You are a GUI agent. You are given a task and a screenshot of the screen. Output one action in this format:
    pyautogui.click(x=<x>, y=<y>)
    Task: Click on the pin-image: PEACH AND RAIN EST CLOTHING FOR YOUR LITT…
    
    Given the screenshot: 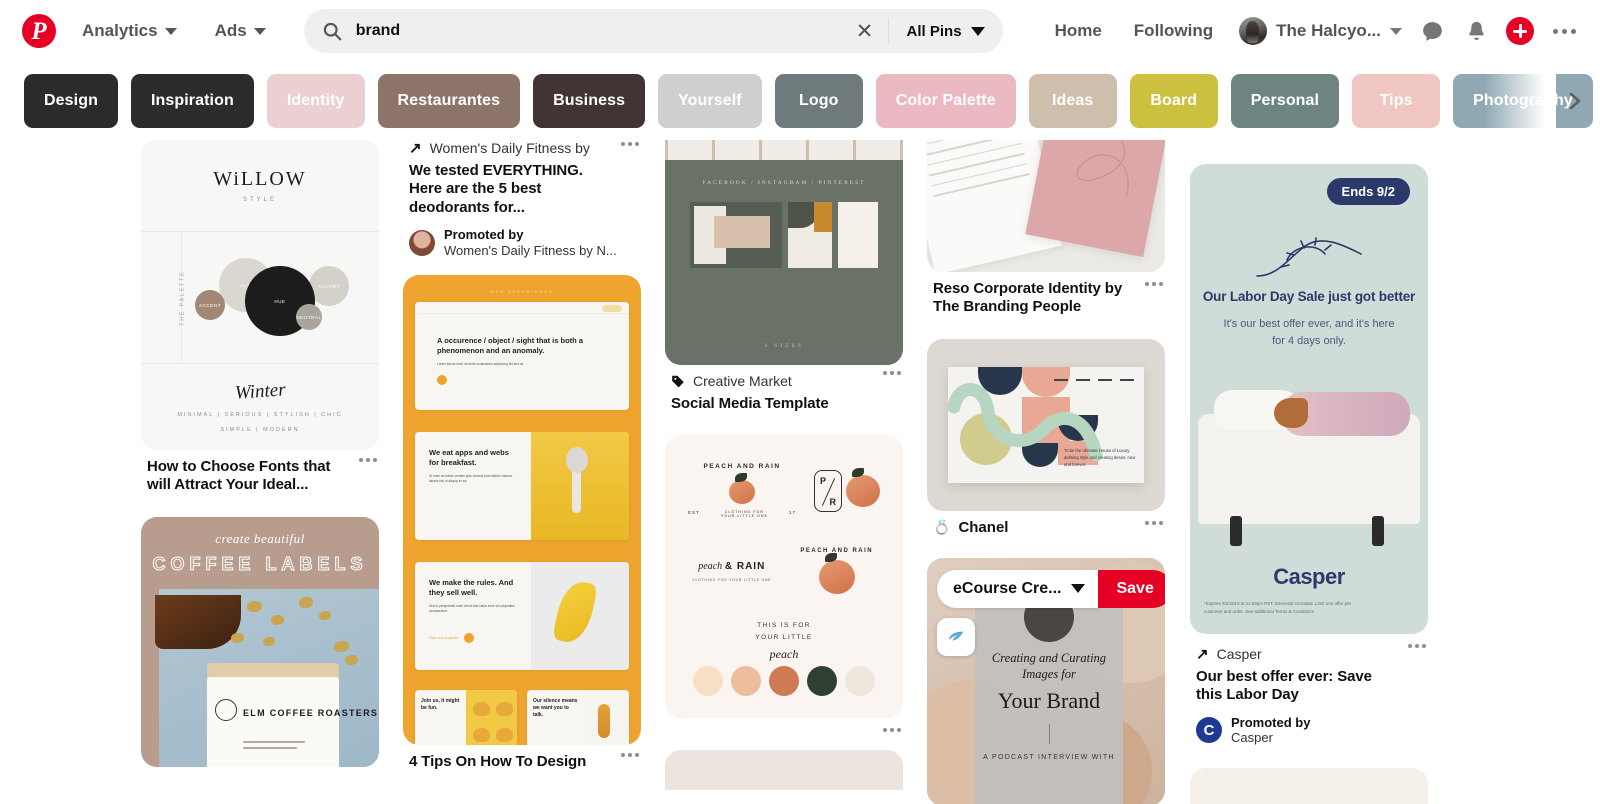 What is the action you would take?
    pyautogui.click(x=784, y=577)
    